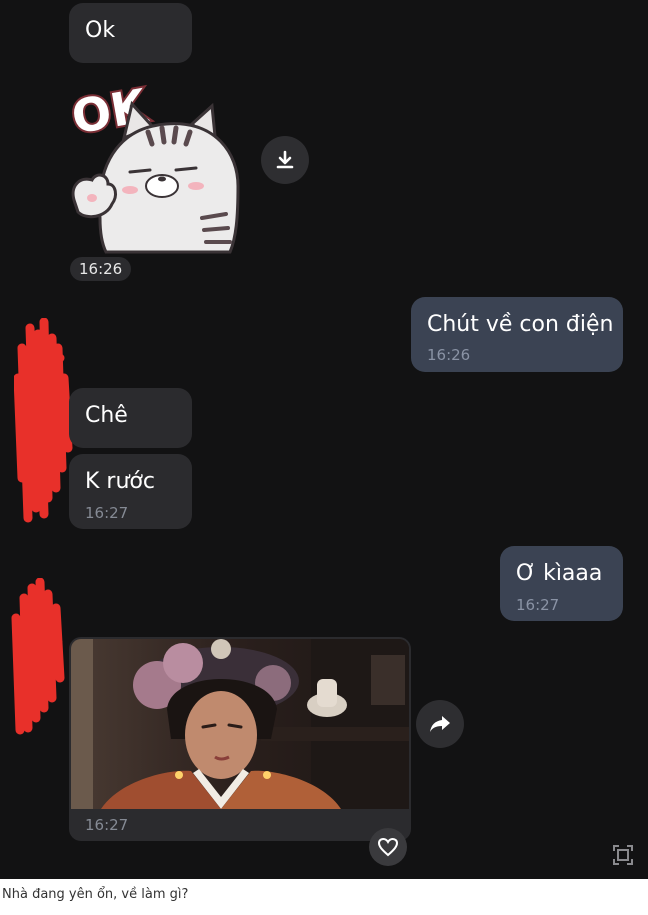 Image resolution: width=648 pixels, height=915 pixels. I want to click on message-text: Chút về con điện, so click(520, 324).